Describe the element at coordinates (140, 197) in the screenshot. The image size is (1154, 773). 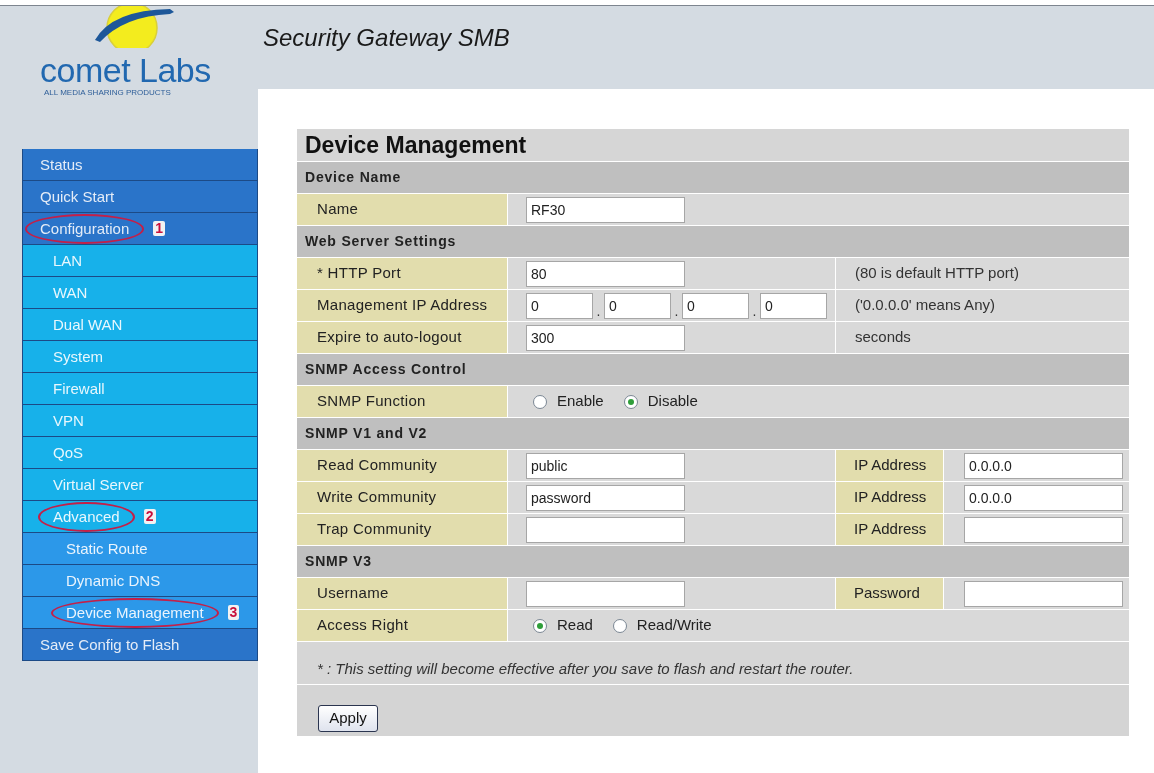
I see `sidebar-item: Quick Start` at that location.